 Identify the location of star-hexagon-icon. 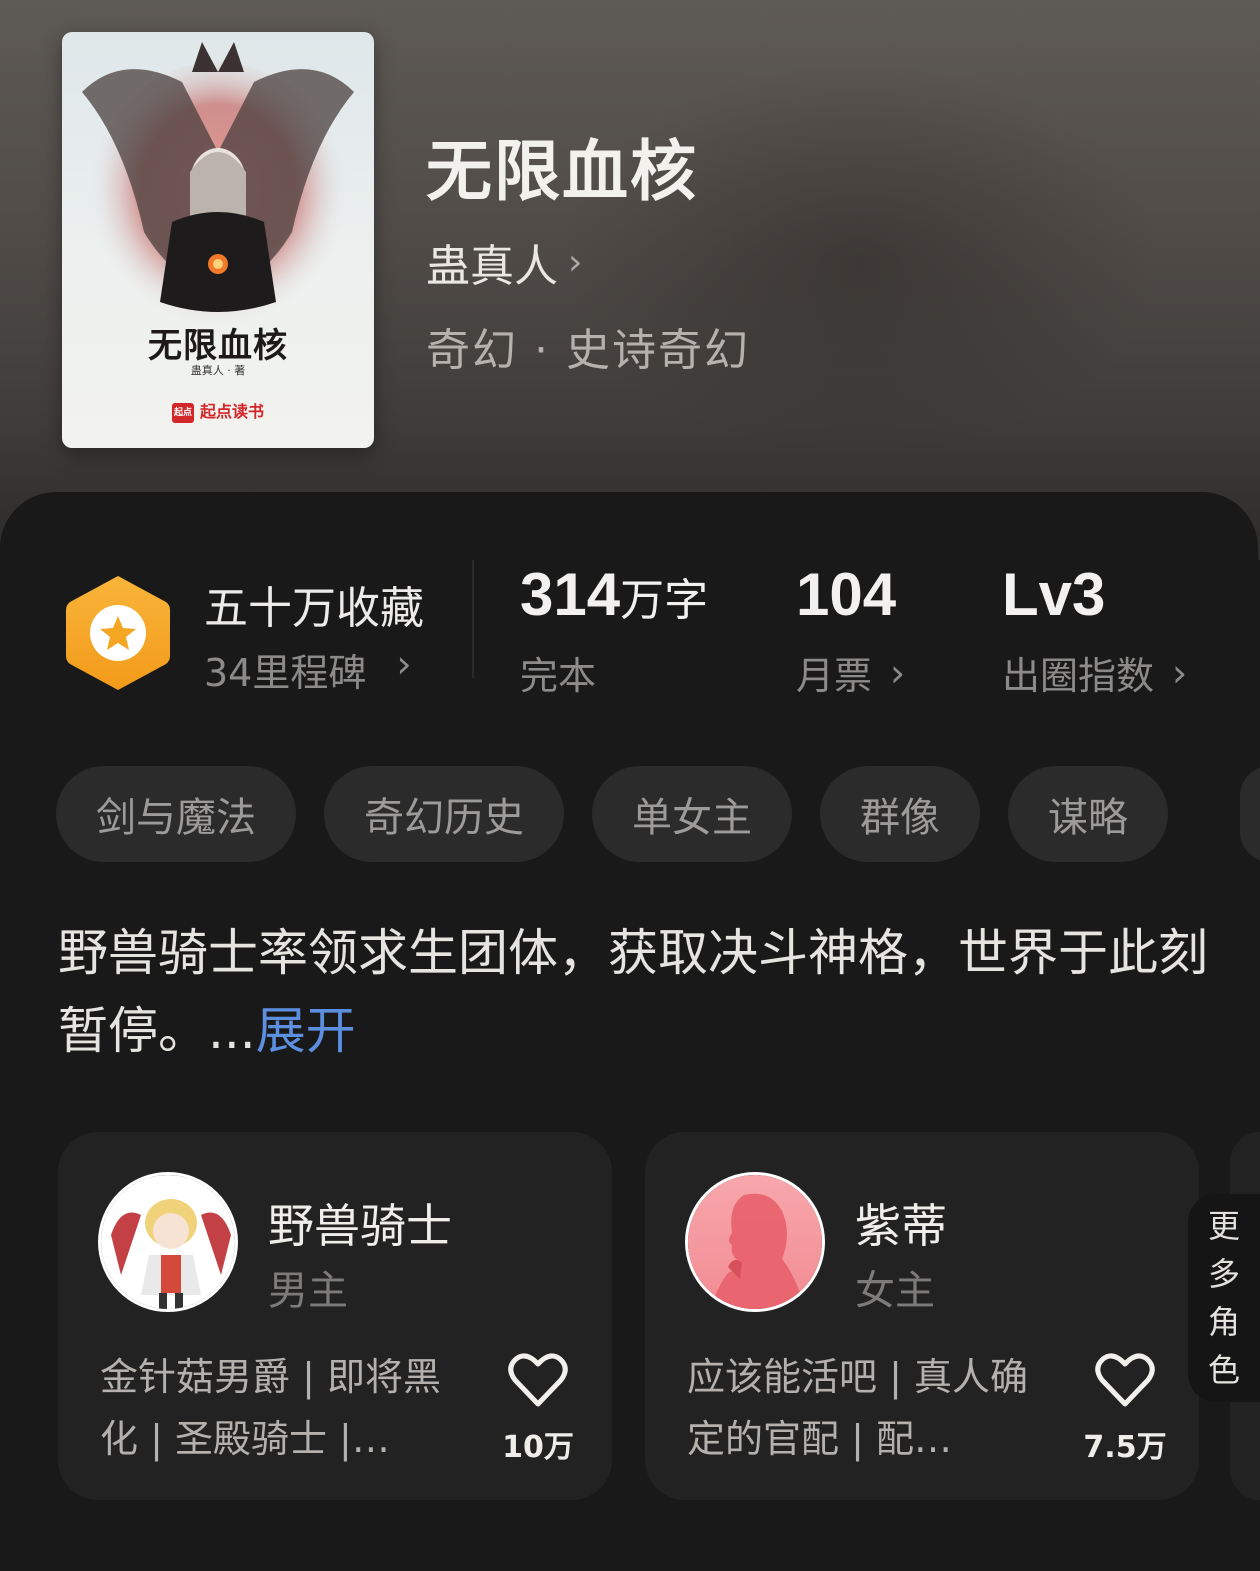
(118, 633).